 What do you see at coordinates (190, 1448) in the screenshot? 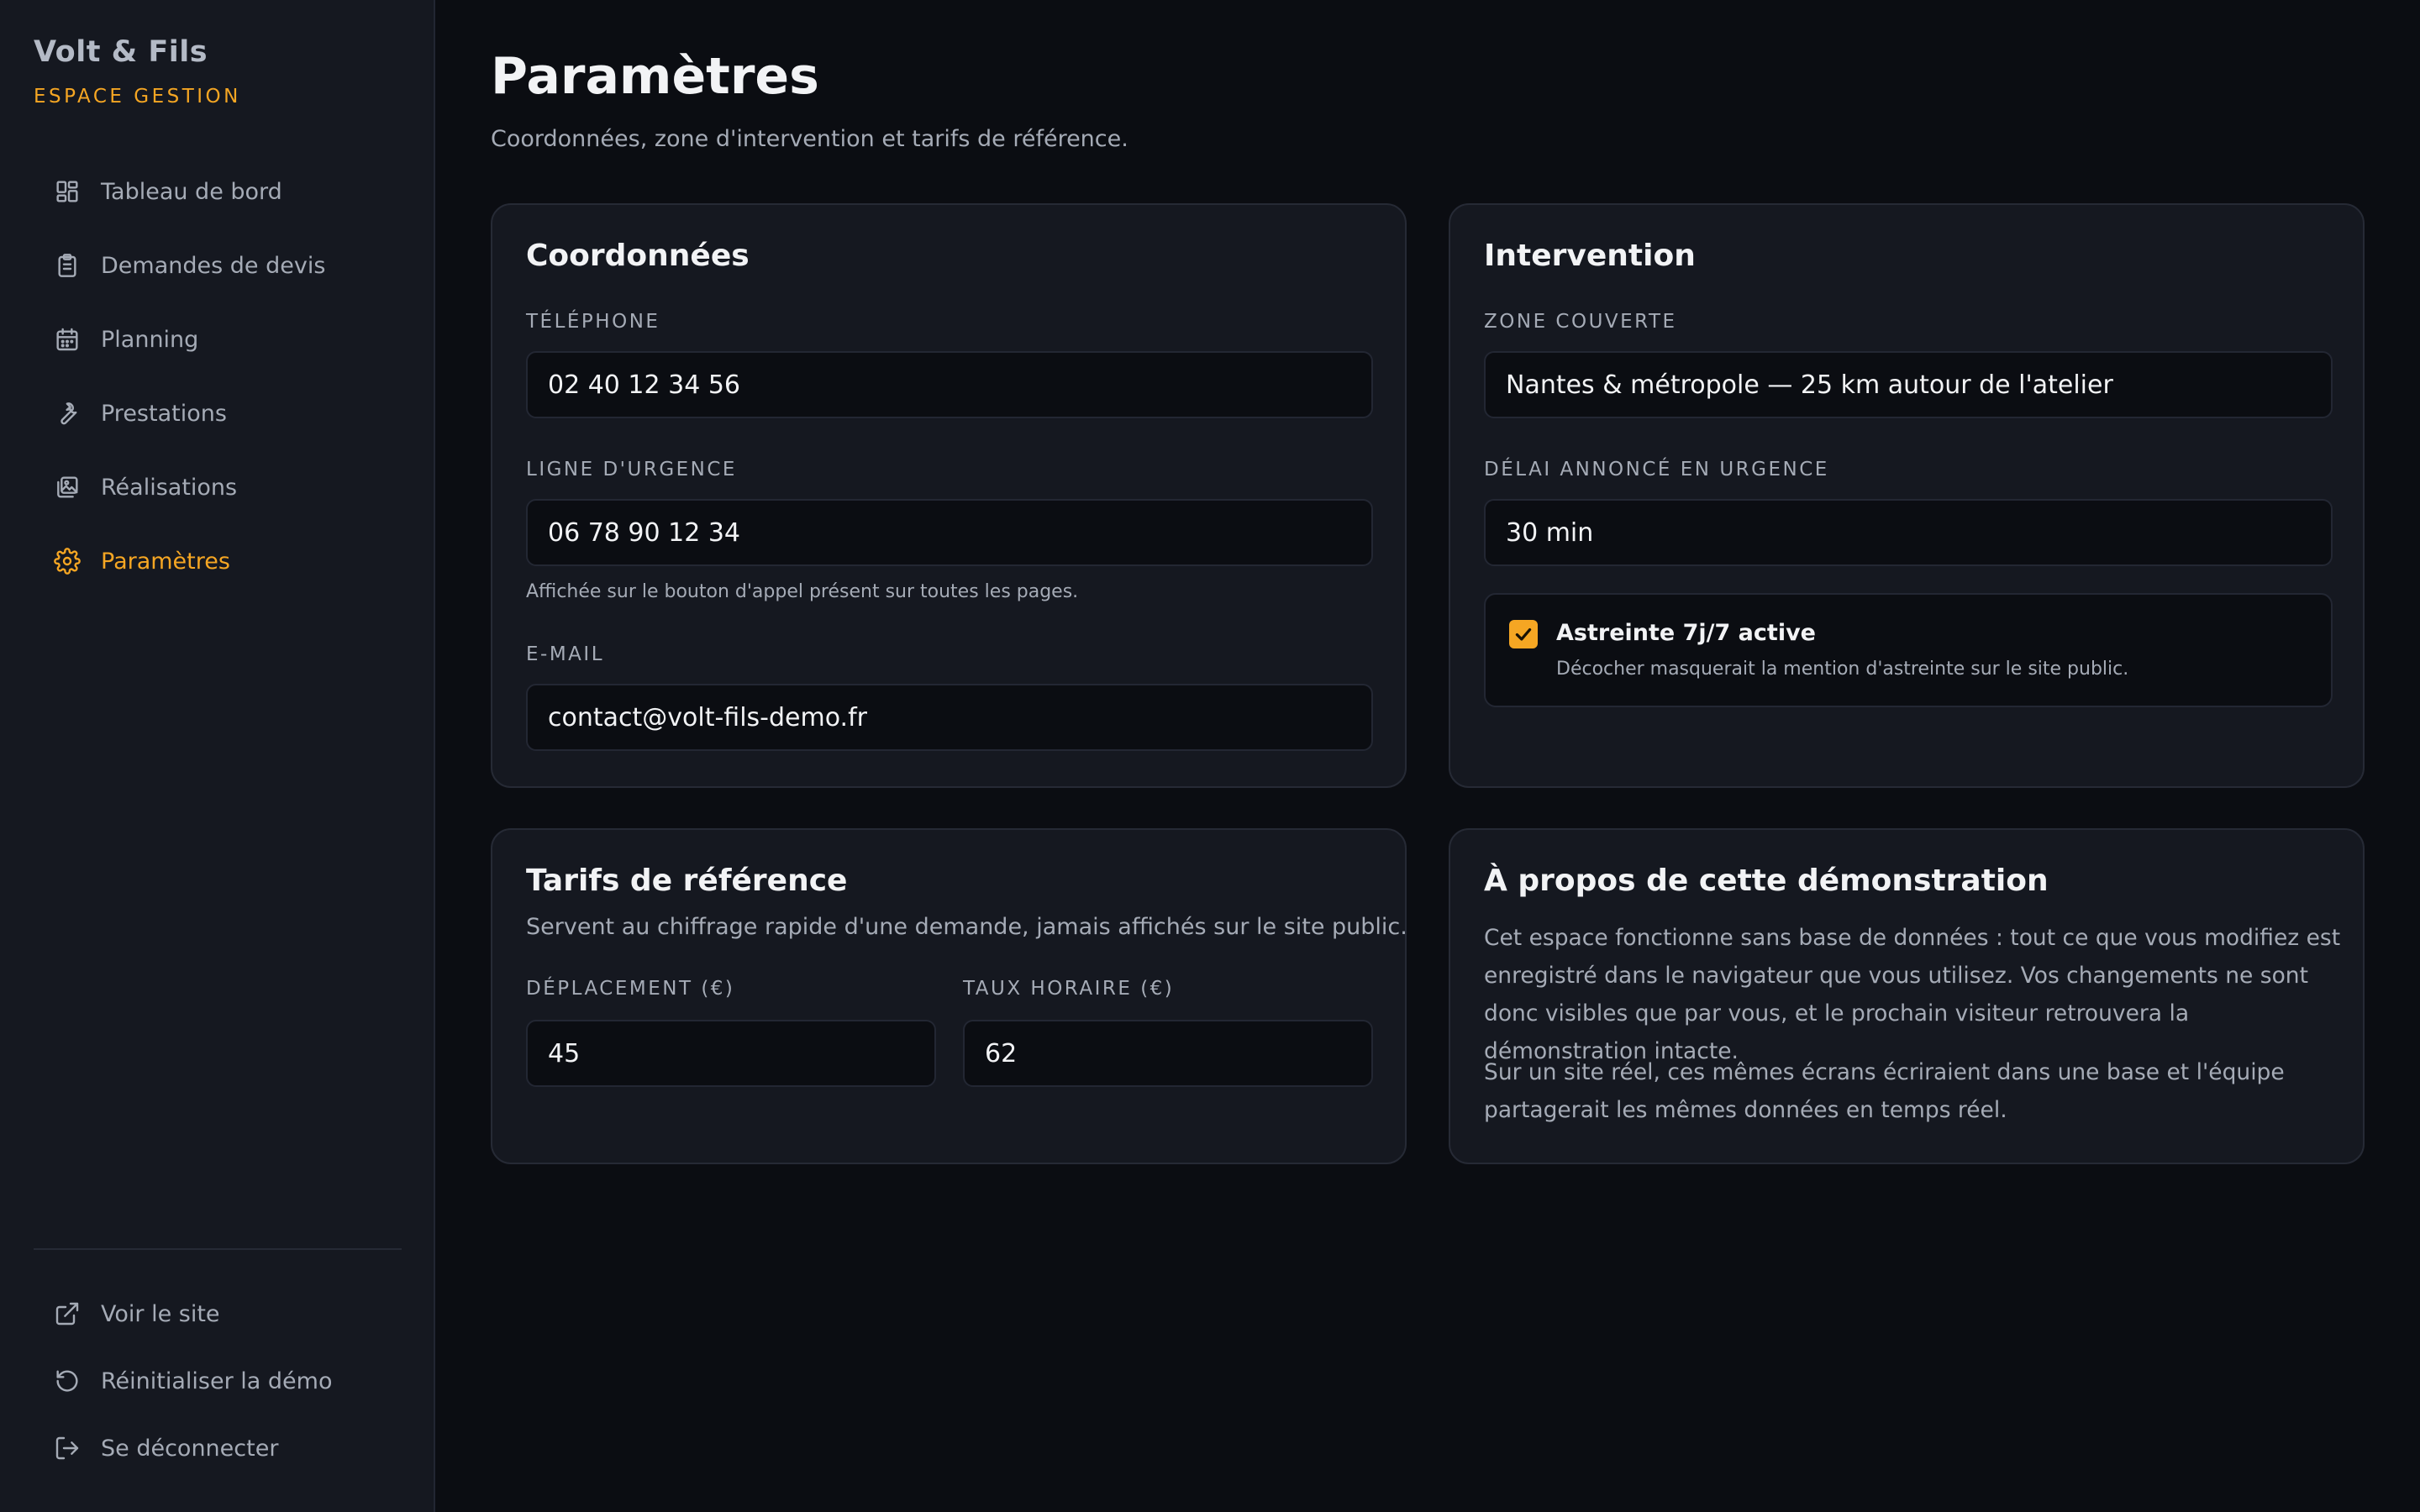
I see `sidebar-item-label: Se déconnecter` at bounding box center [190, 1448].